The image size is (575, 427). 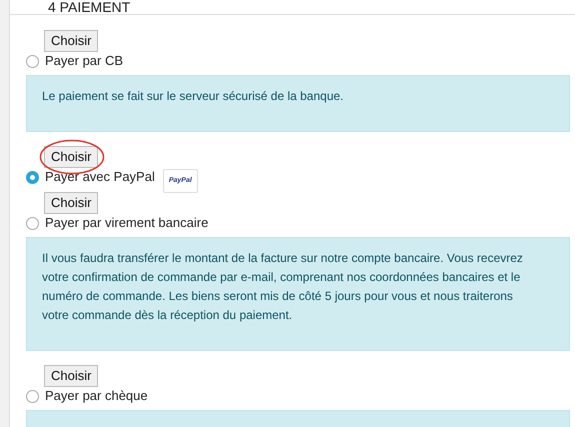 What do you see at coordinates (96, 396) in the screenshot?
I see `option-label: Payer par chèque` at bounding box center [96, 396].